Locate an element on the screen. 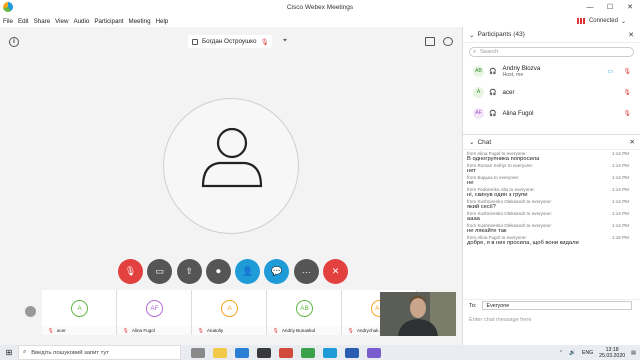 The height and width of the screenshot is (360, 640). self-video-person-icon is located at coordinates (418, 314).